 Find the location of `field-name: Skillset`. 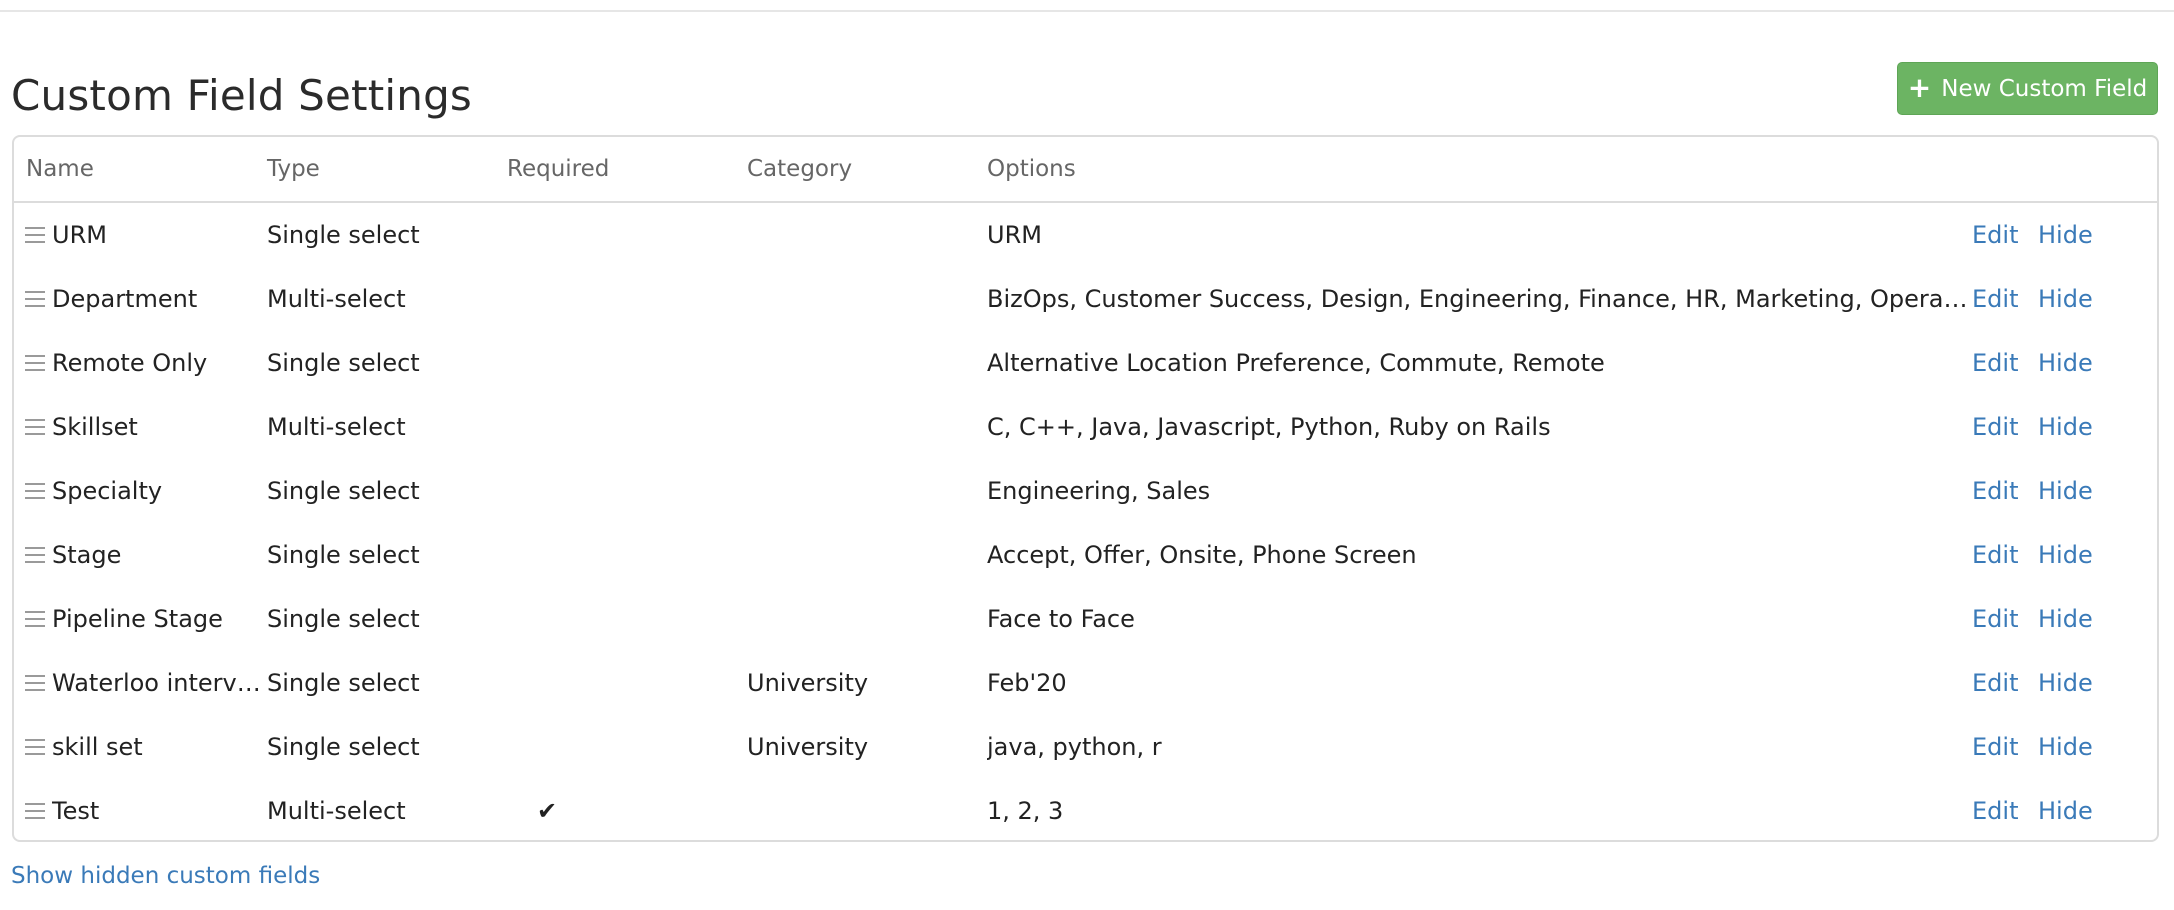

field-name: Skillset is located at coordinates (95, 427).